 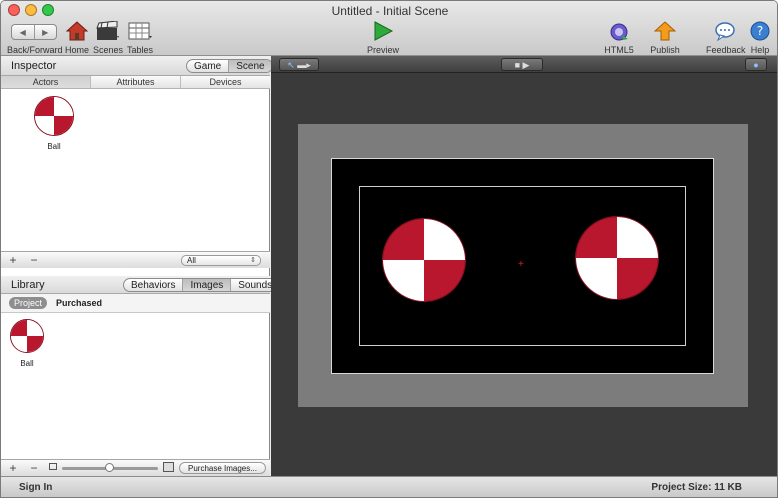 I want to click on library-item-label: Ball, so click(x=27, y=363).